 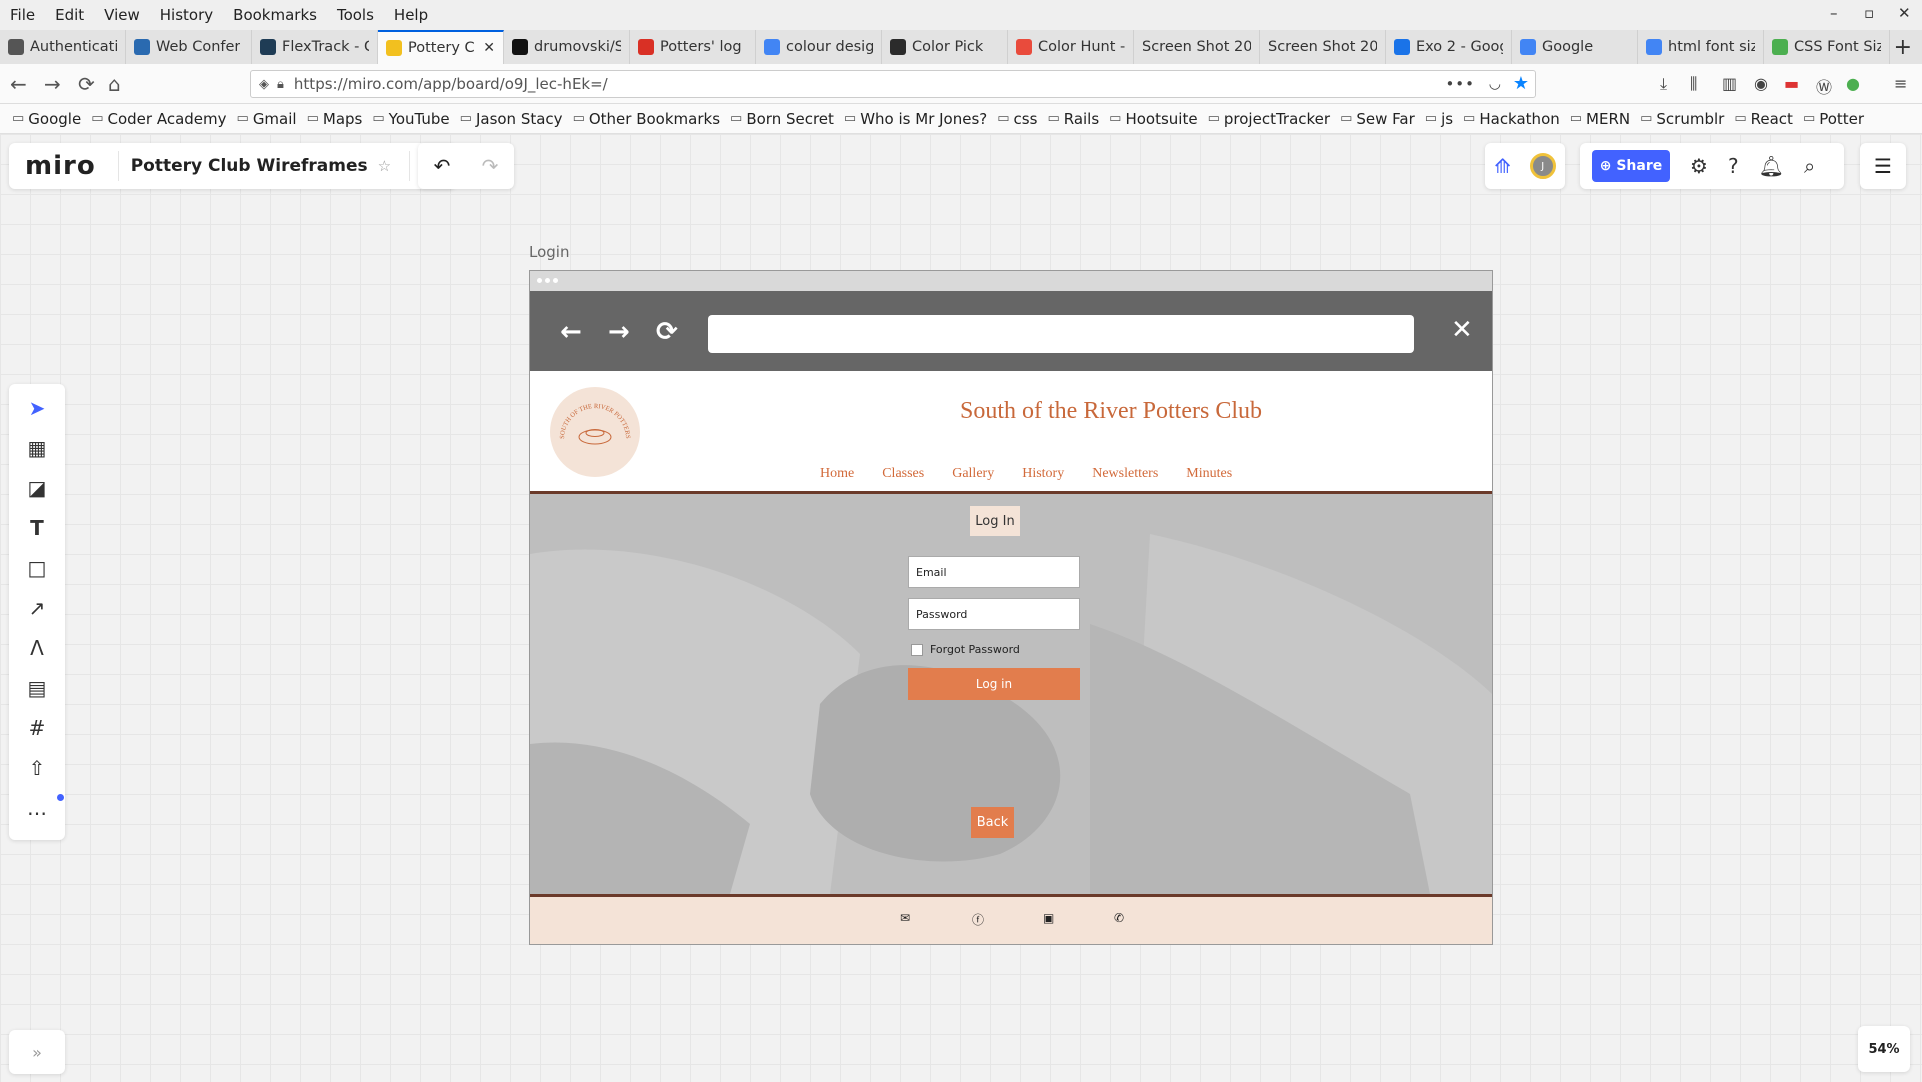 I want to click on star-icon: ☆, so click(x=384, y=166).